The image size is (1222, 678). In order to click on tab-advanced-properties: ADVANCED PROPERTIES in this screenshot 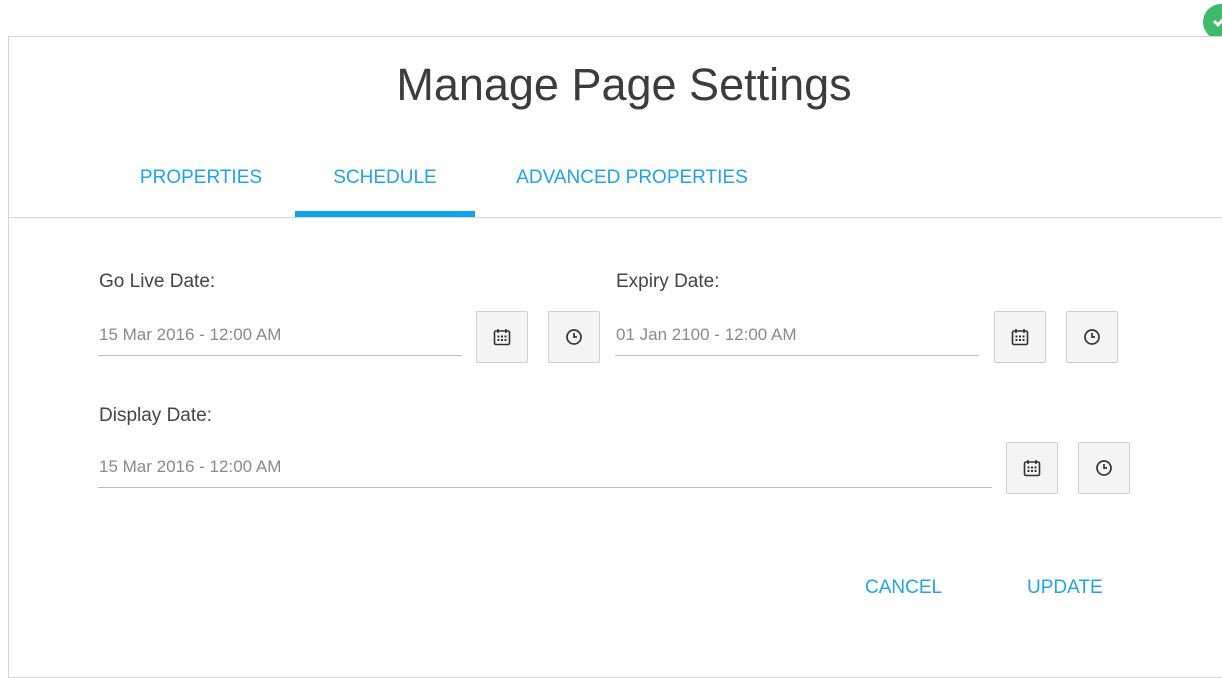, I will do `click(632, 189)`.